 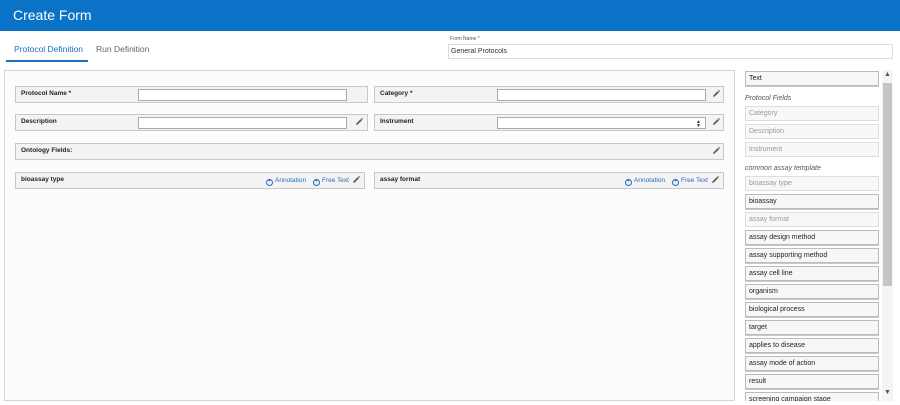 What do you see at coordinates (812, 363) in the screenshot?
I see `palette-item-assay-mode-of-action: assay mode of action` at bounding box center [812, 363].